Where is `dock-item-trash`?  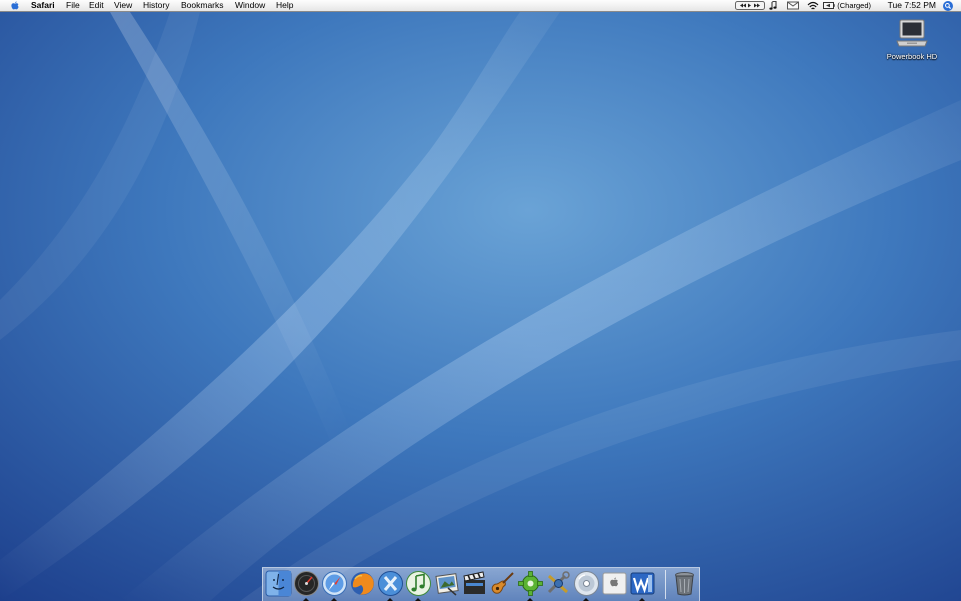 dock-item-trash is located at coordinates (684, 583).